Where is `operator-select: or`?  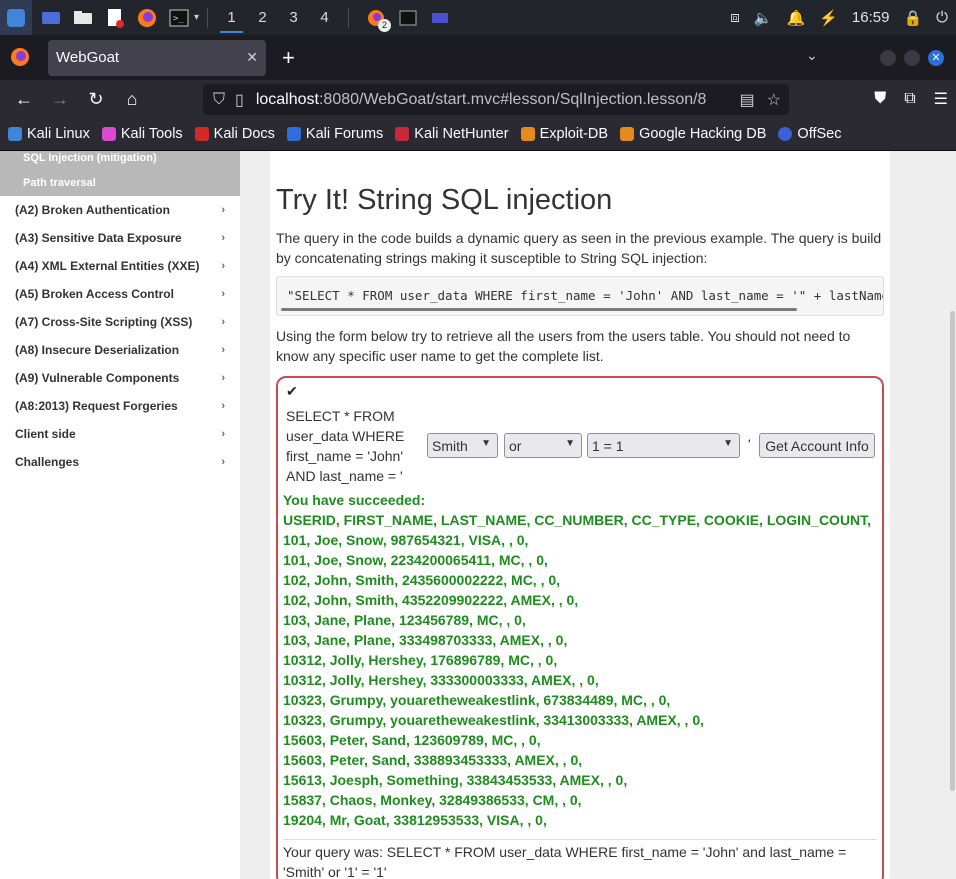 operator-select: or is located at coordinates (543, 445).